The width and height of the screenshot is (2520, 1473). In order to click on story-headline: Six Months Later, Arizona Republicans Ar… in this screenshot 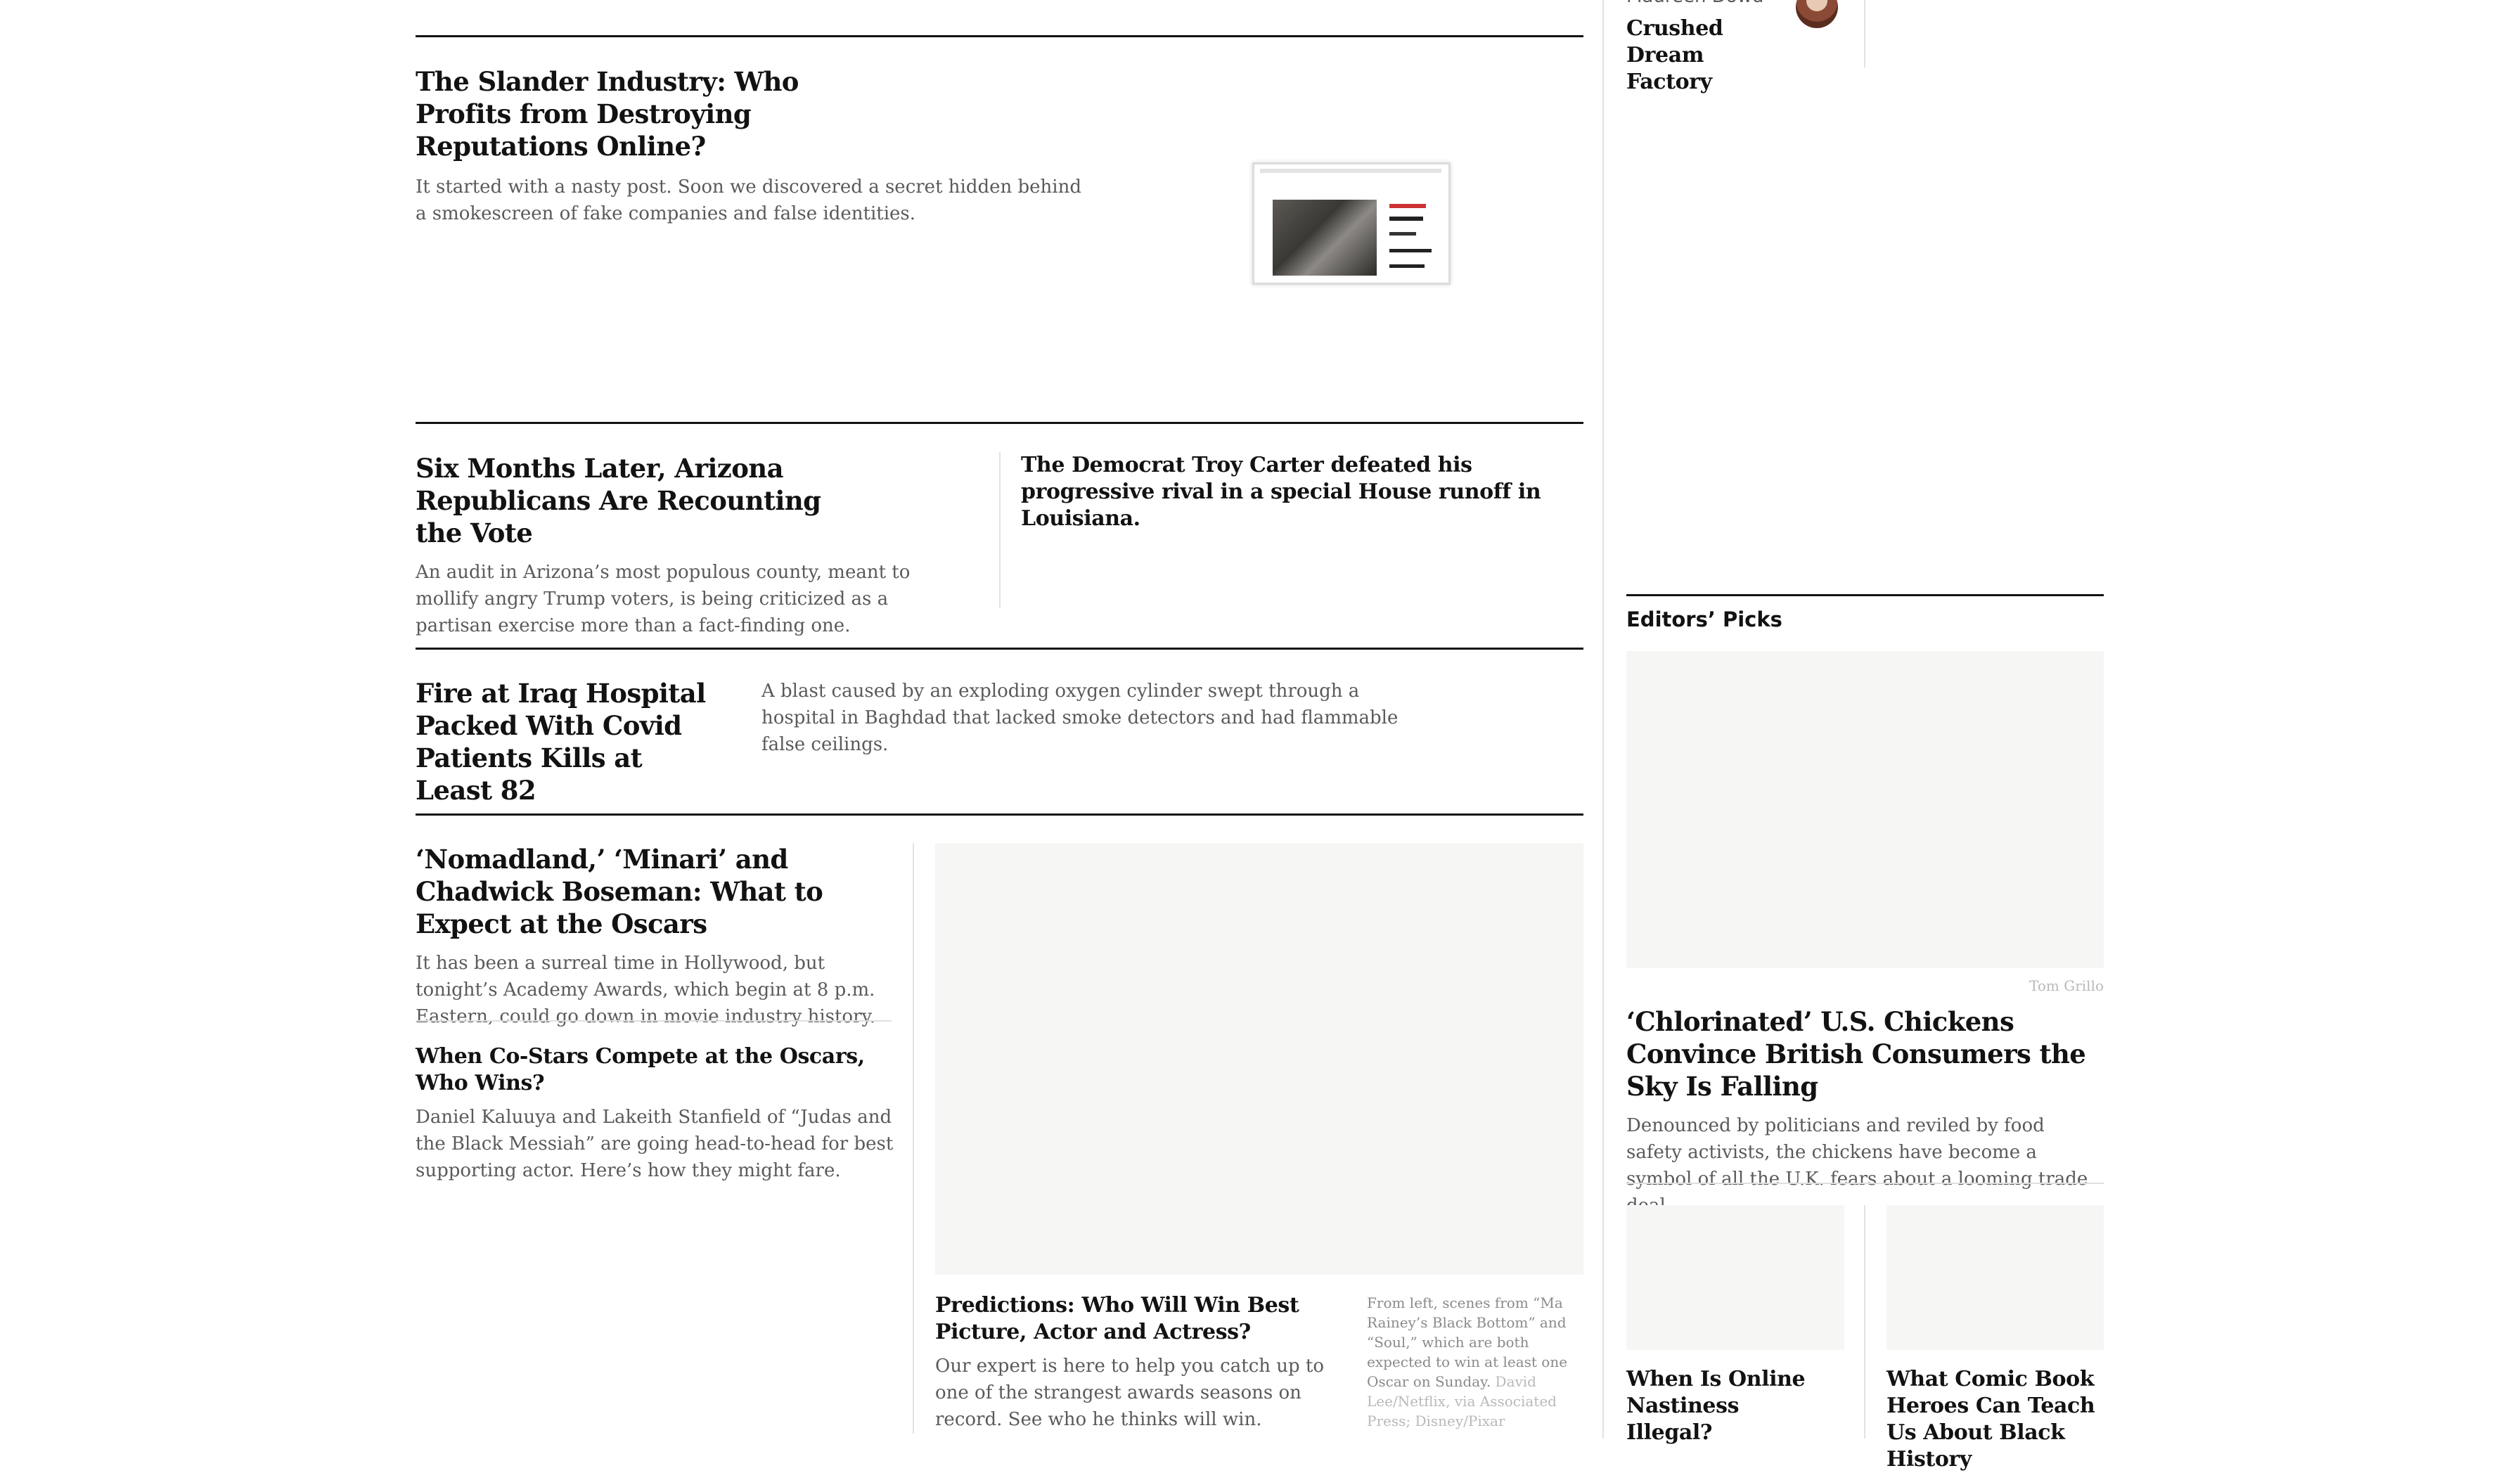, I will do `click(641, 500)`.